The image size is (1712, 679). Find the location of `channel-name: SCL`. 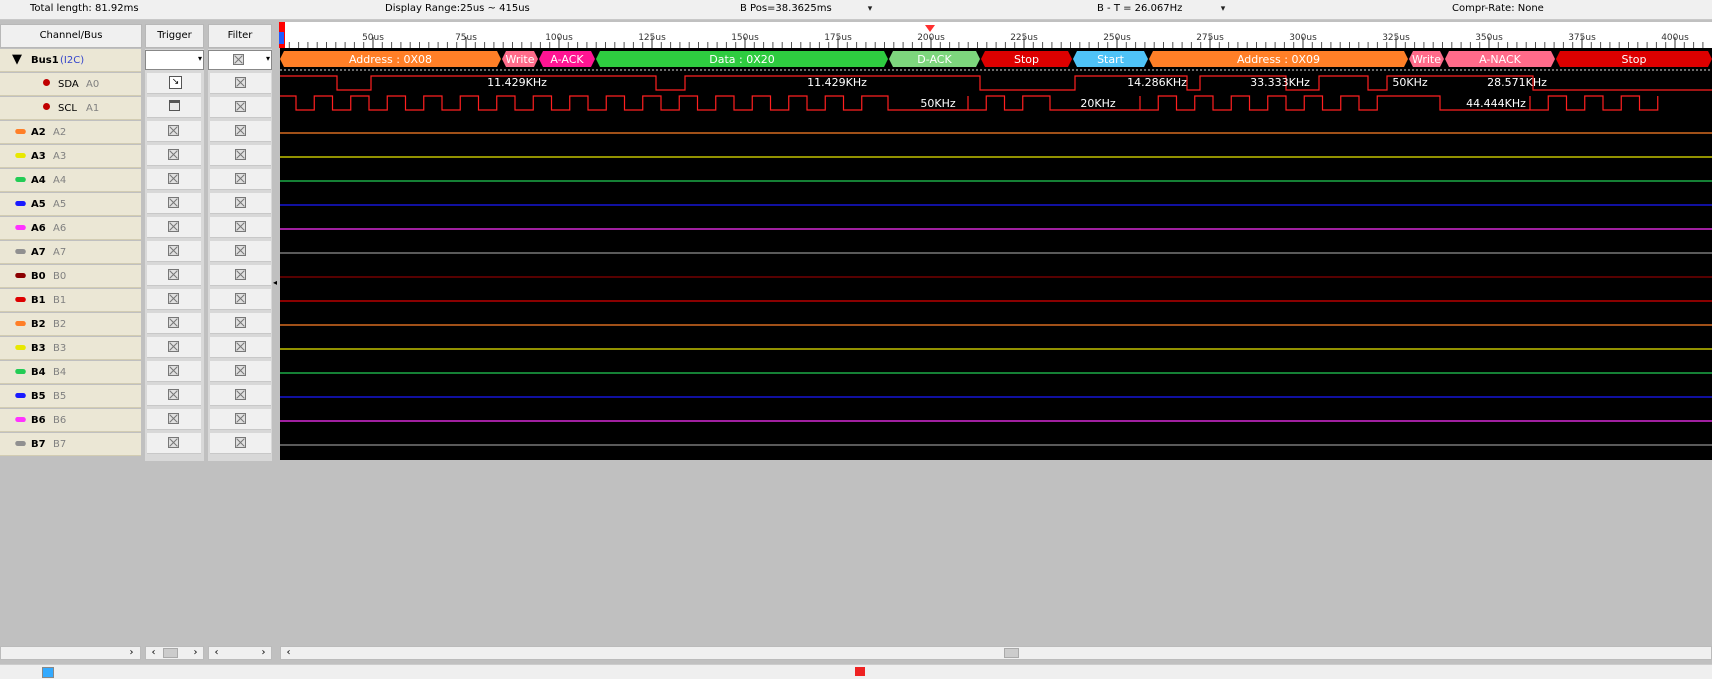

channel-name: SCL is located at coordinates (67, 108).